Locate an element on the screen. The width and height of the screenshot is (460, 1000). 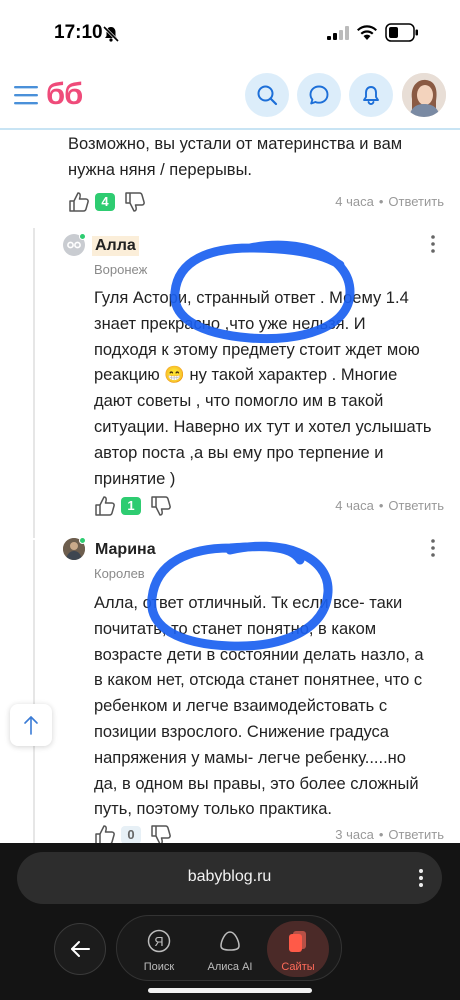
likes-count: 1 is located at coordinates (131, 506).